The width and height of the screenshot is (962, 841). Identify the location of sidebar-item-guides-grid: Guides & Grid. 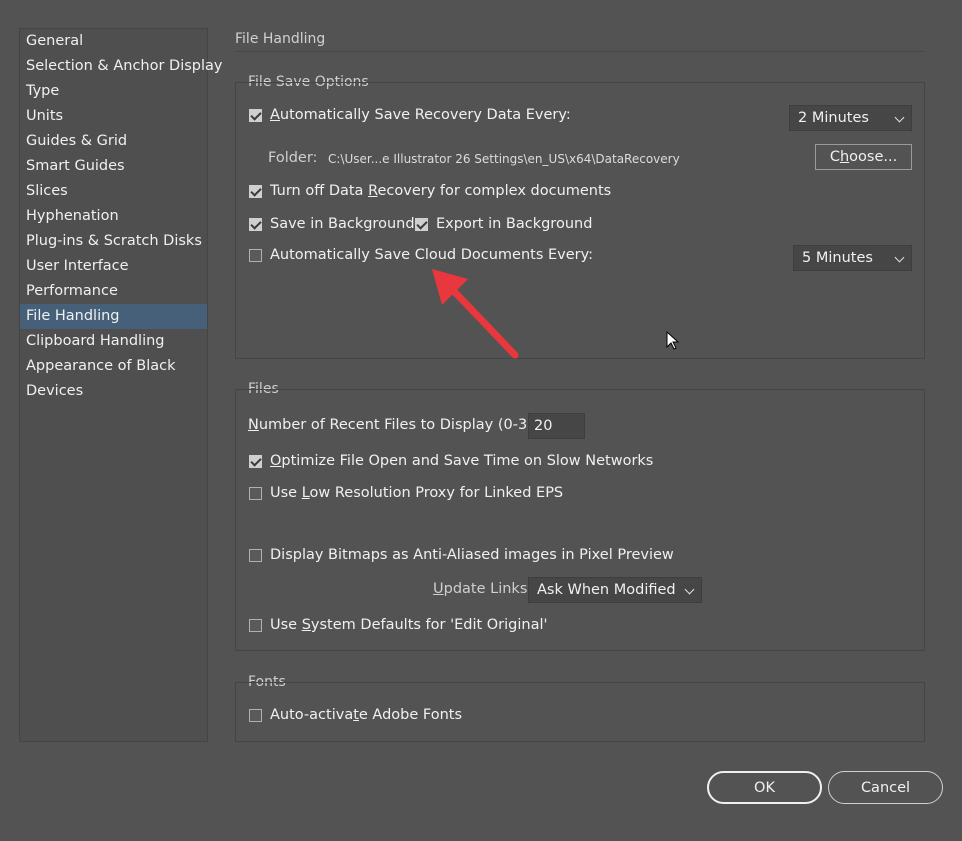
(113, 141).